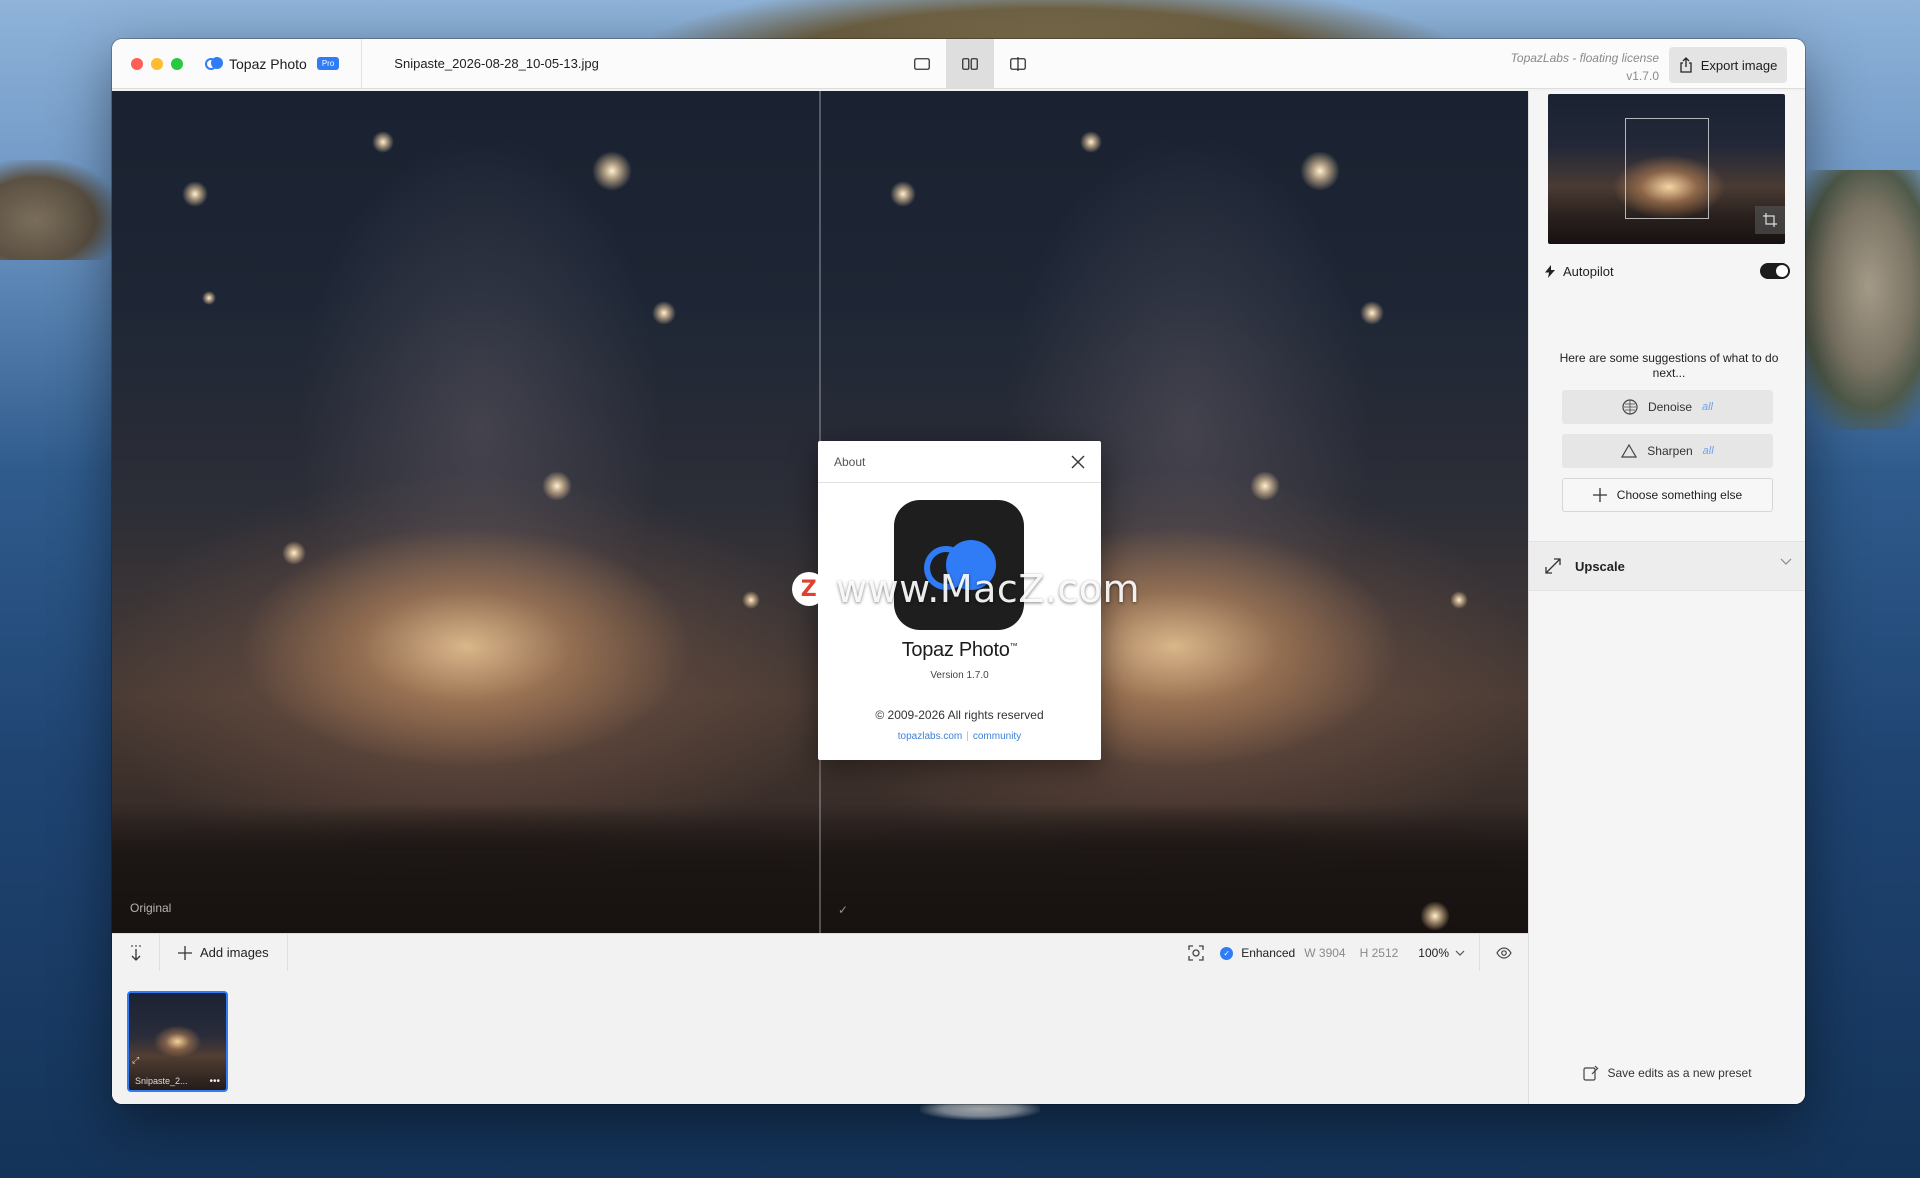  Describe the element at coordinates (1550, 271) in the screenshot. I see `lightning-icon` at that location.